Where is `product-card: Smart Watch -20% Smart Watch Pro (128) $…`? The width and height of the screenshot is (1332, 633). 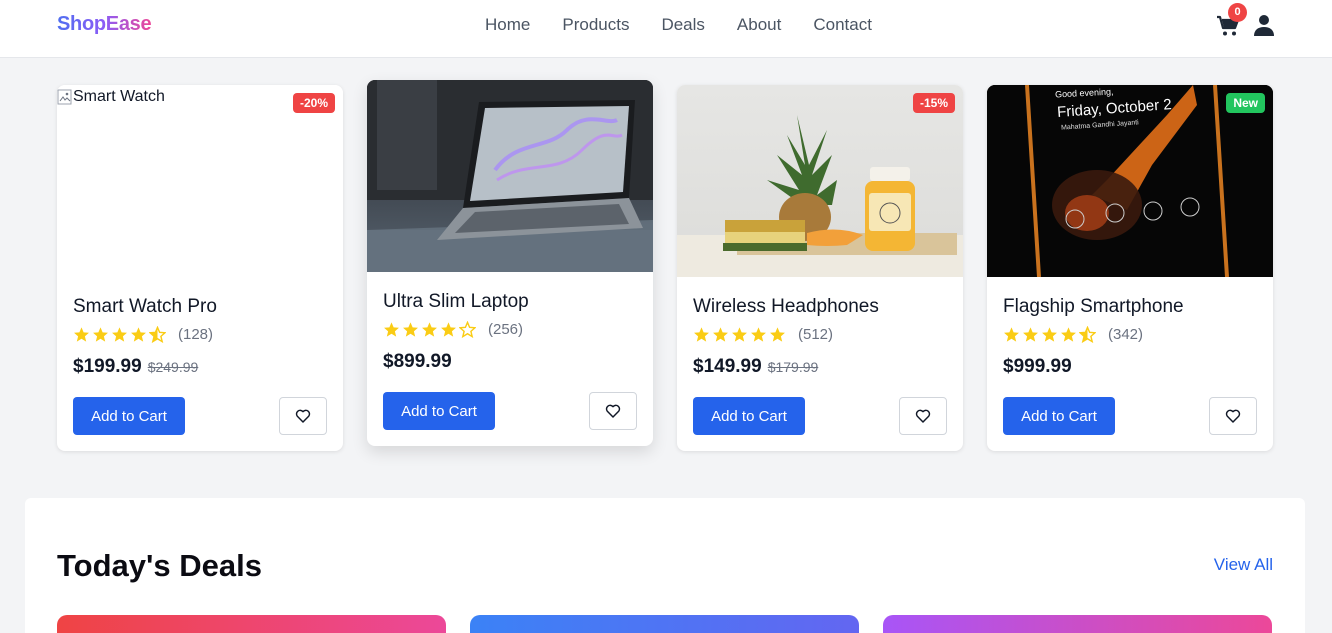
product-card: Smart Watch -20% Smart Watch Pro (128) $… is located at coordinates (200, 268).